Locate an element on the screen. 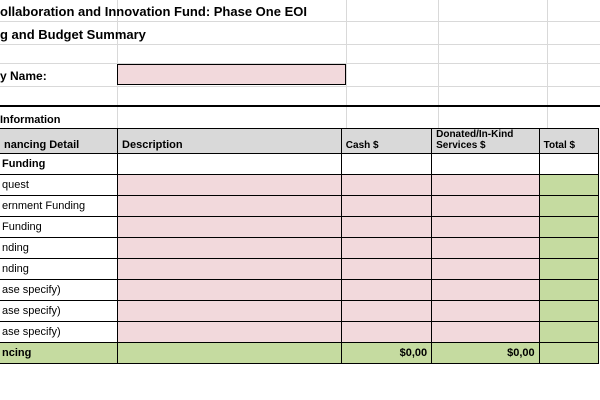  row-label: quest is located at coordinates (59, 185).